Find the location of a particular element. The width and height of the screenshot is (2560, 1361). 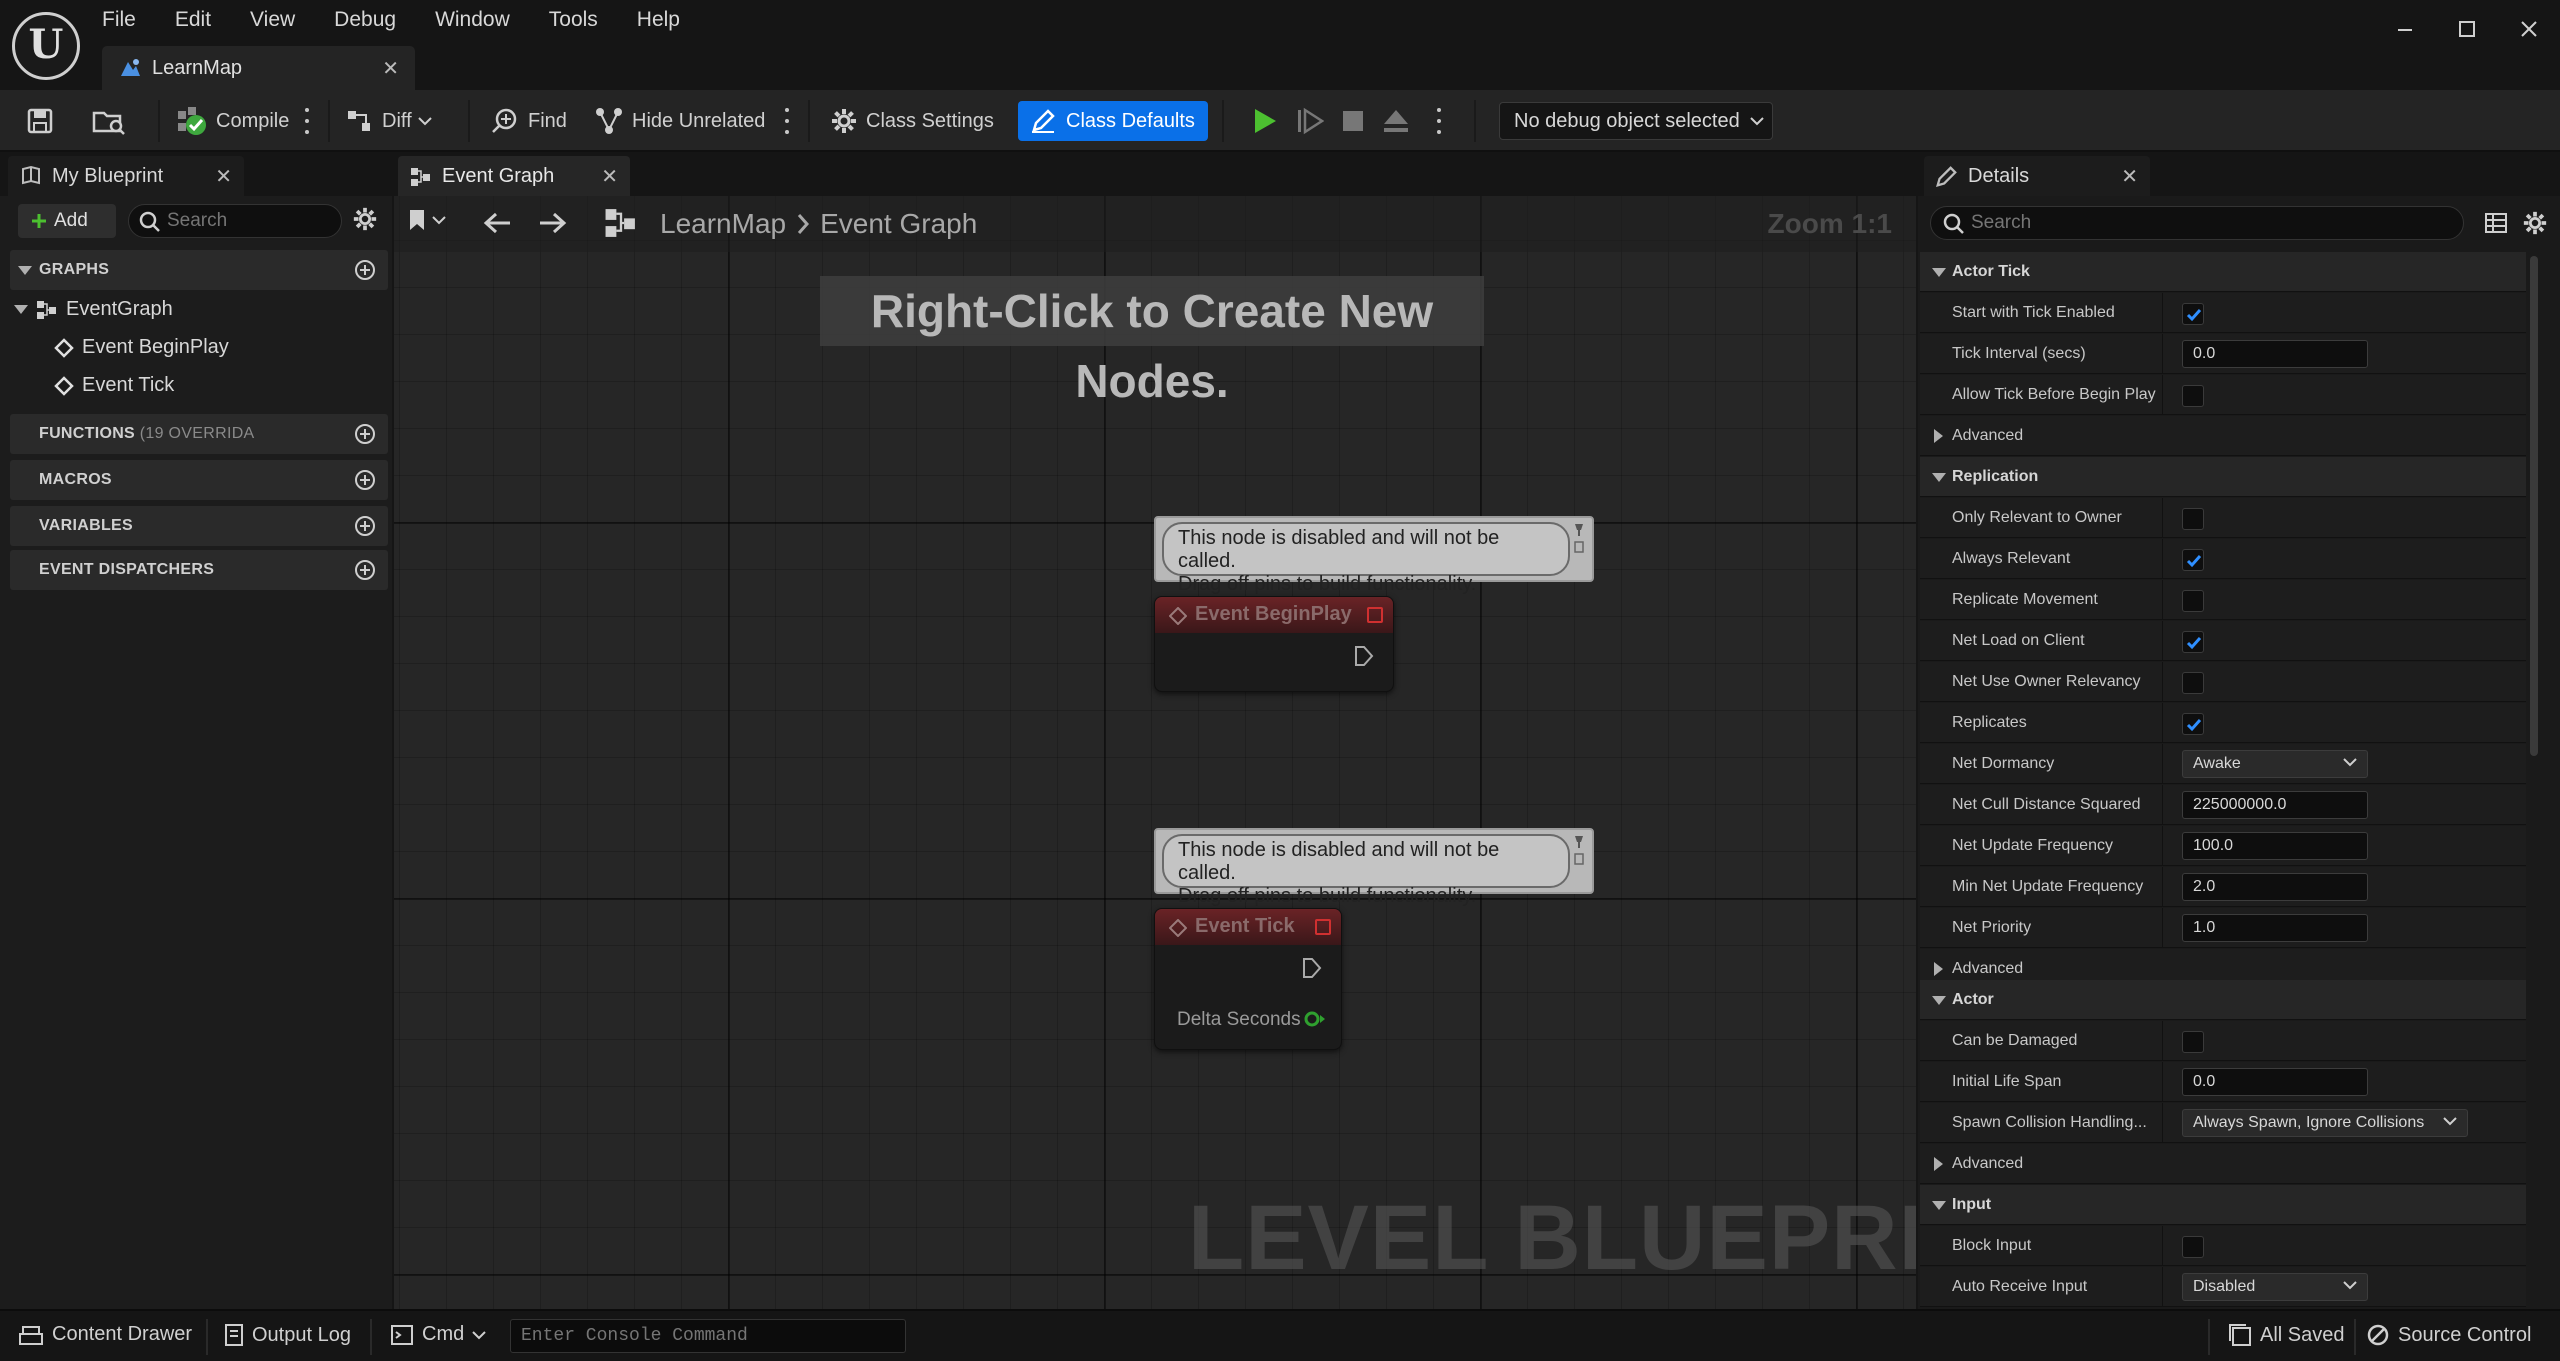

details-tab: Details ✕ is located at coordinates (2037, 176).